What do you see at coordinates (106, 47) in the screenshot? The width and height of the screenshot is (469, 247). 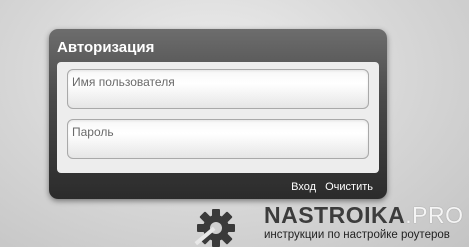 I see `panel-title: Авторизация` at bounding box center [106, 47].